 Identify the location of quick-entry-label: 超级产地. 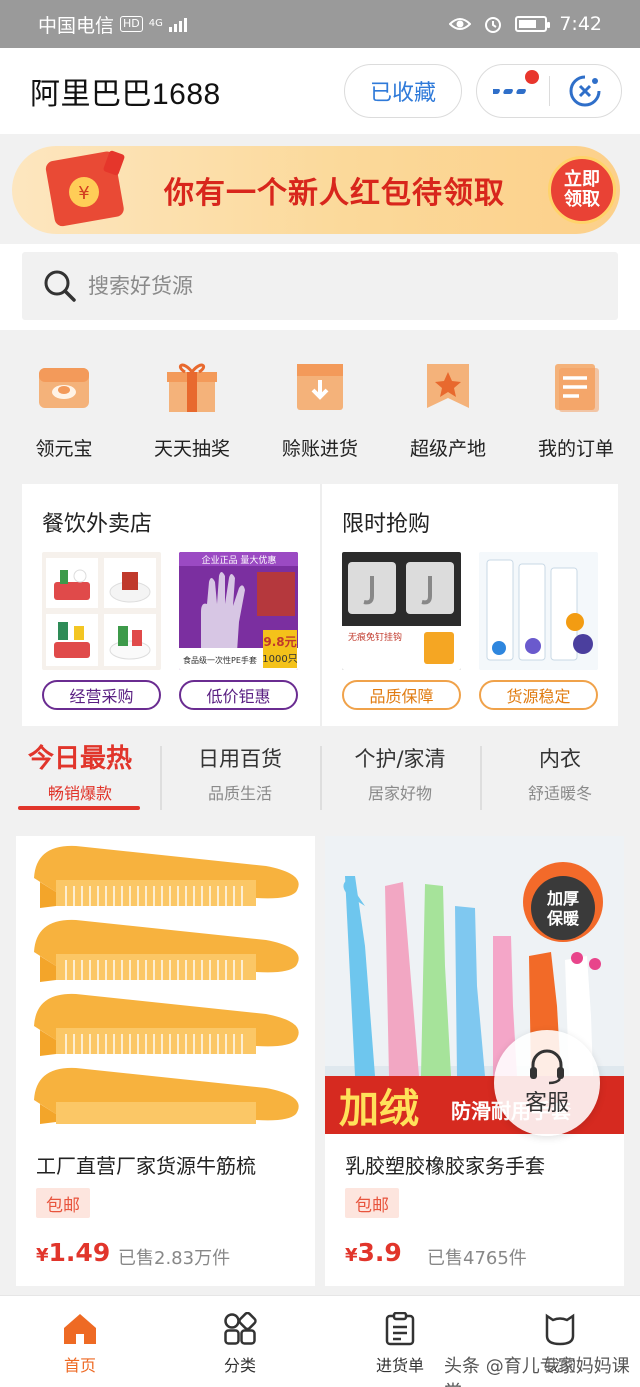
(447, 449).